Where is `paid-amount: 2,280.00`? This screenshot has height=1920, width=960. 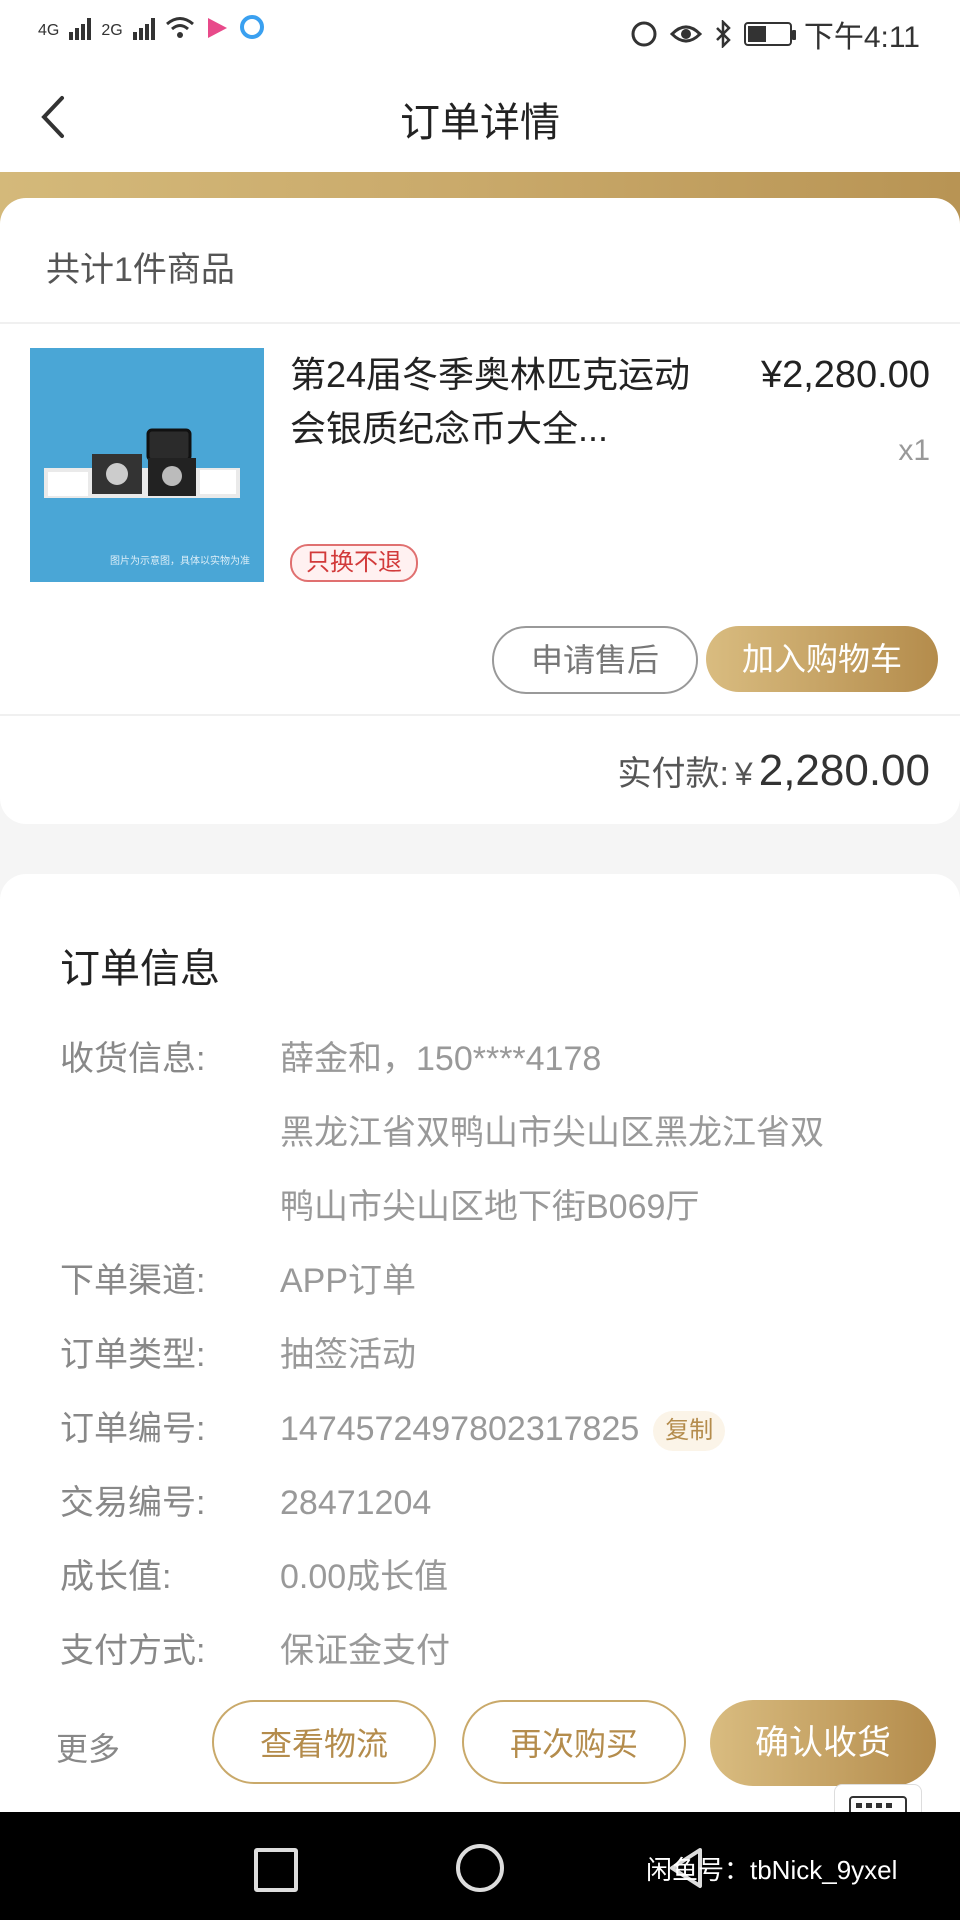
paid-amount: 2,280.00 is located at coordinates (844, 770).